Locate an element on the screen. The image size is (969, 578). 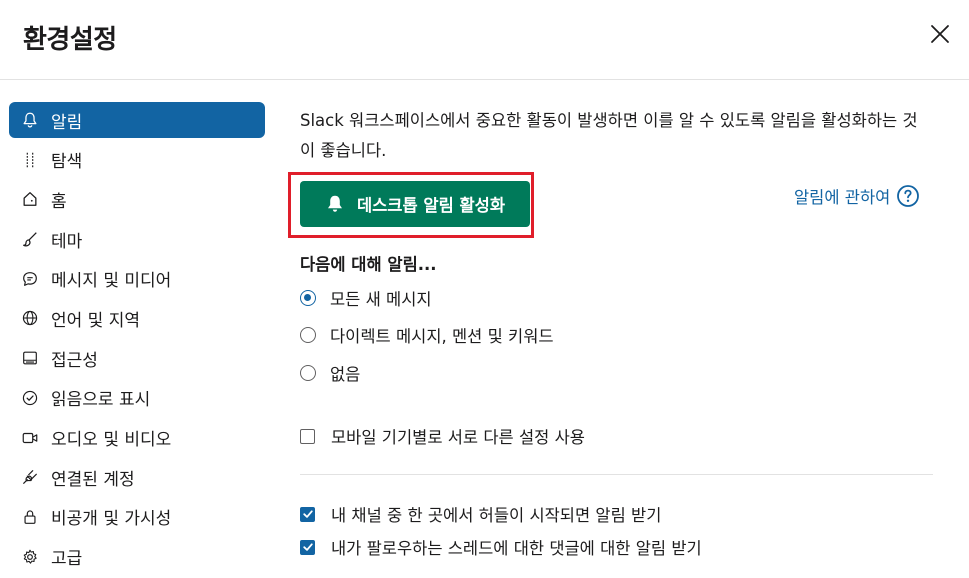
check-circle-icon is located at coordinates (30, 398).